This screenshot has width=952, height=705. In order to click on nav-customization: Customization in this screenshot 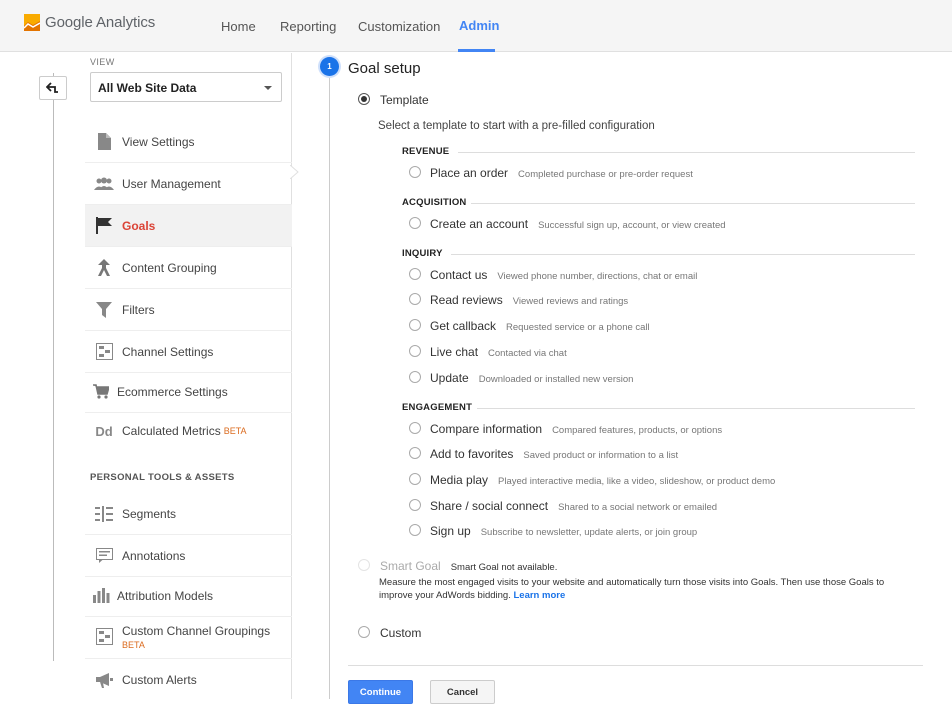, I will do `click(399, 26)`.